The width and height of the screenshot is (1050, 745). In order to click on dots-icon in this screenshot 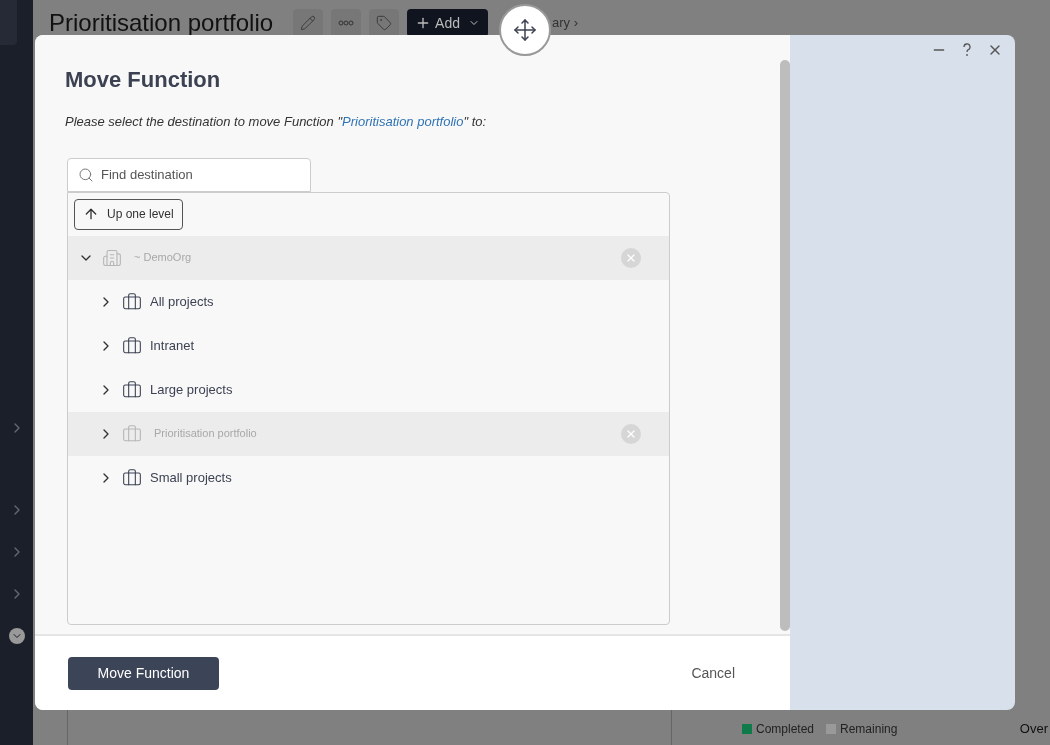, I will do `click(346, 23)`.